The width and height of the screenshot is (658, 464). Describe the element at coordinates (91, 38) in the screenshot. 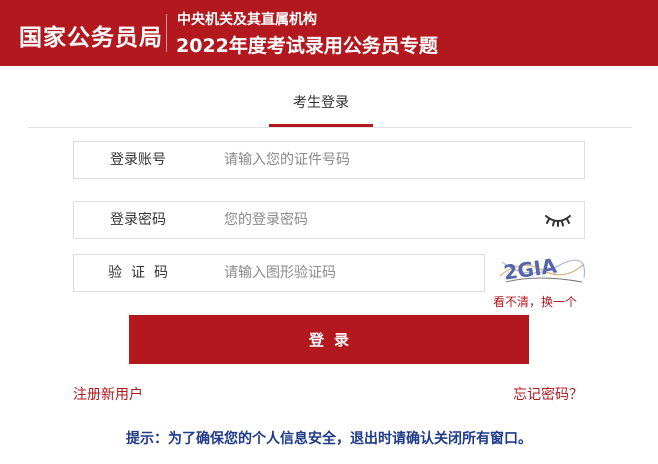

I see `brand-logo-text: 国家公务员局` at that location.